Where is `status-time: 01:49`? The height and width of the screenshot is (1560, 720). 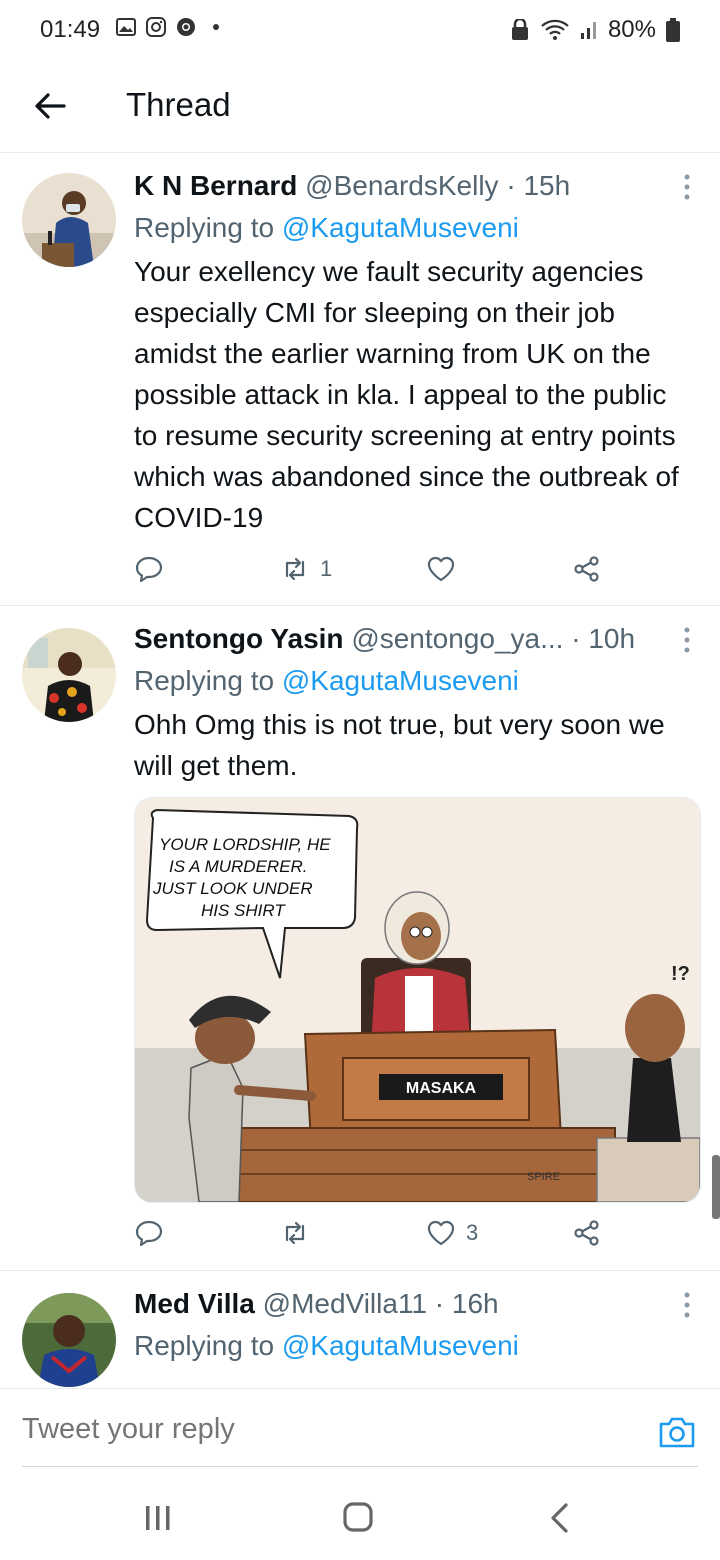
status-time: 01:49 is located at coordinates (70, 29).